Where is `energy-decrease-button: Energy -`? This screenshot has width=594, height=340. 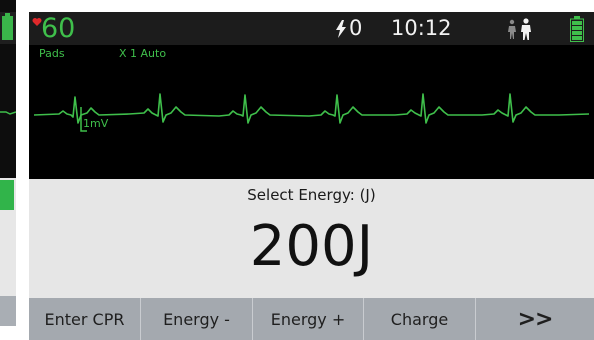 energy-decrease-button: Energy - is located at coordinates (197, 319).